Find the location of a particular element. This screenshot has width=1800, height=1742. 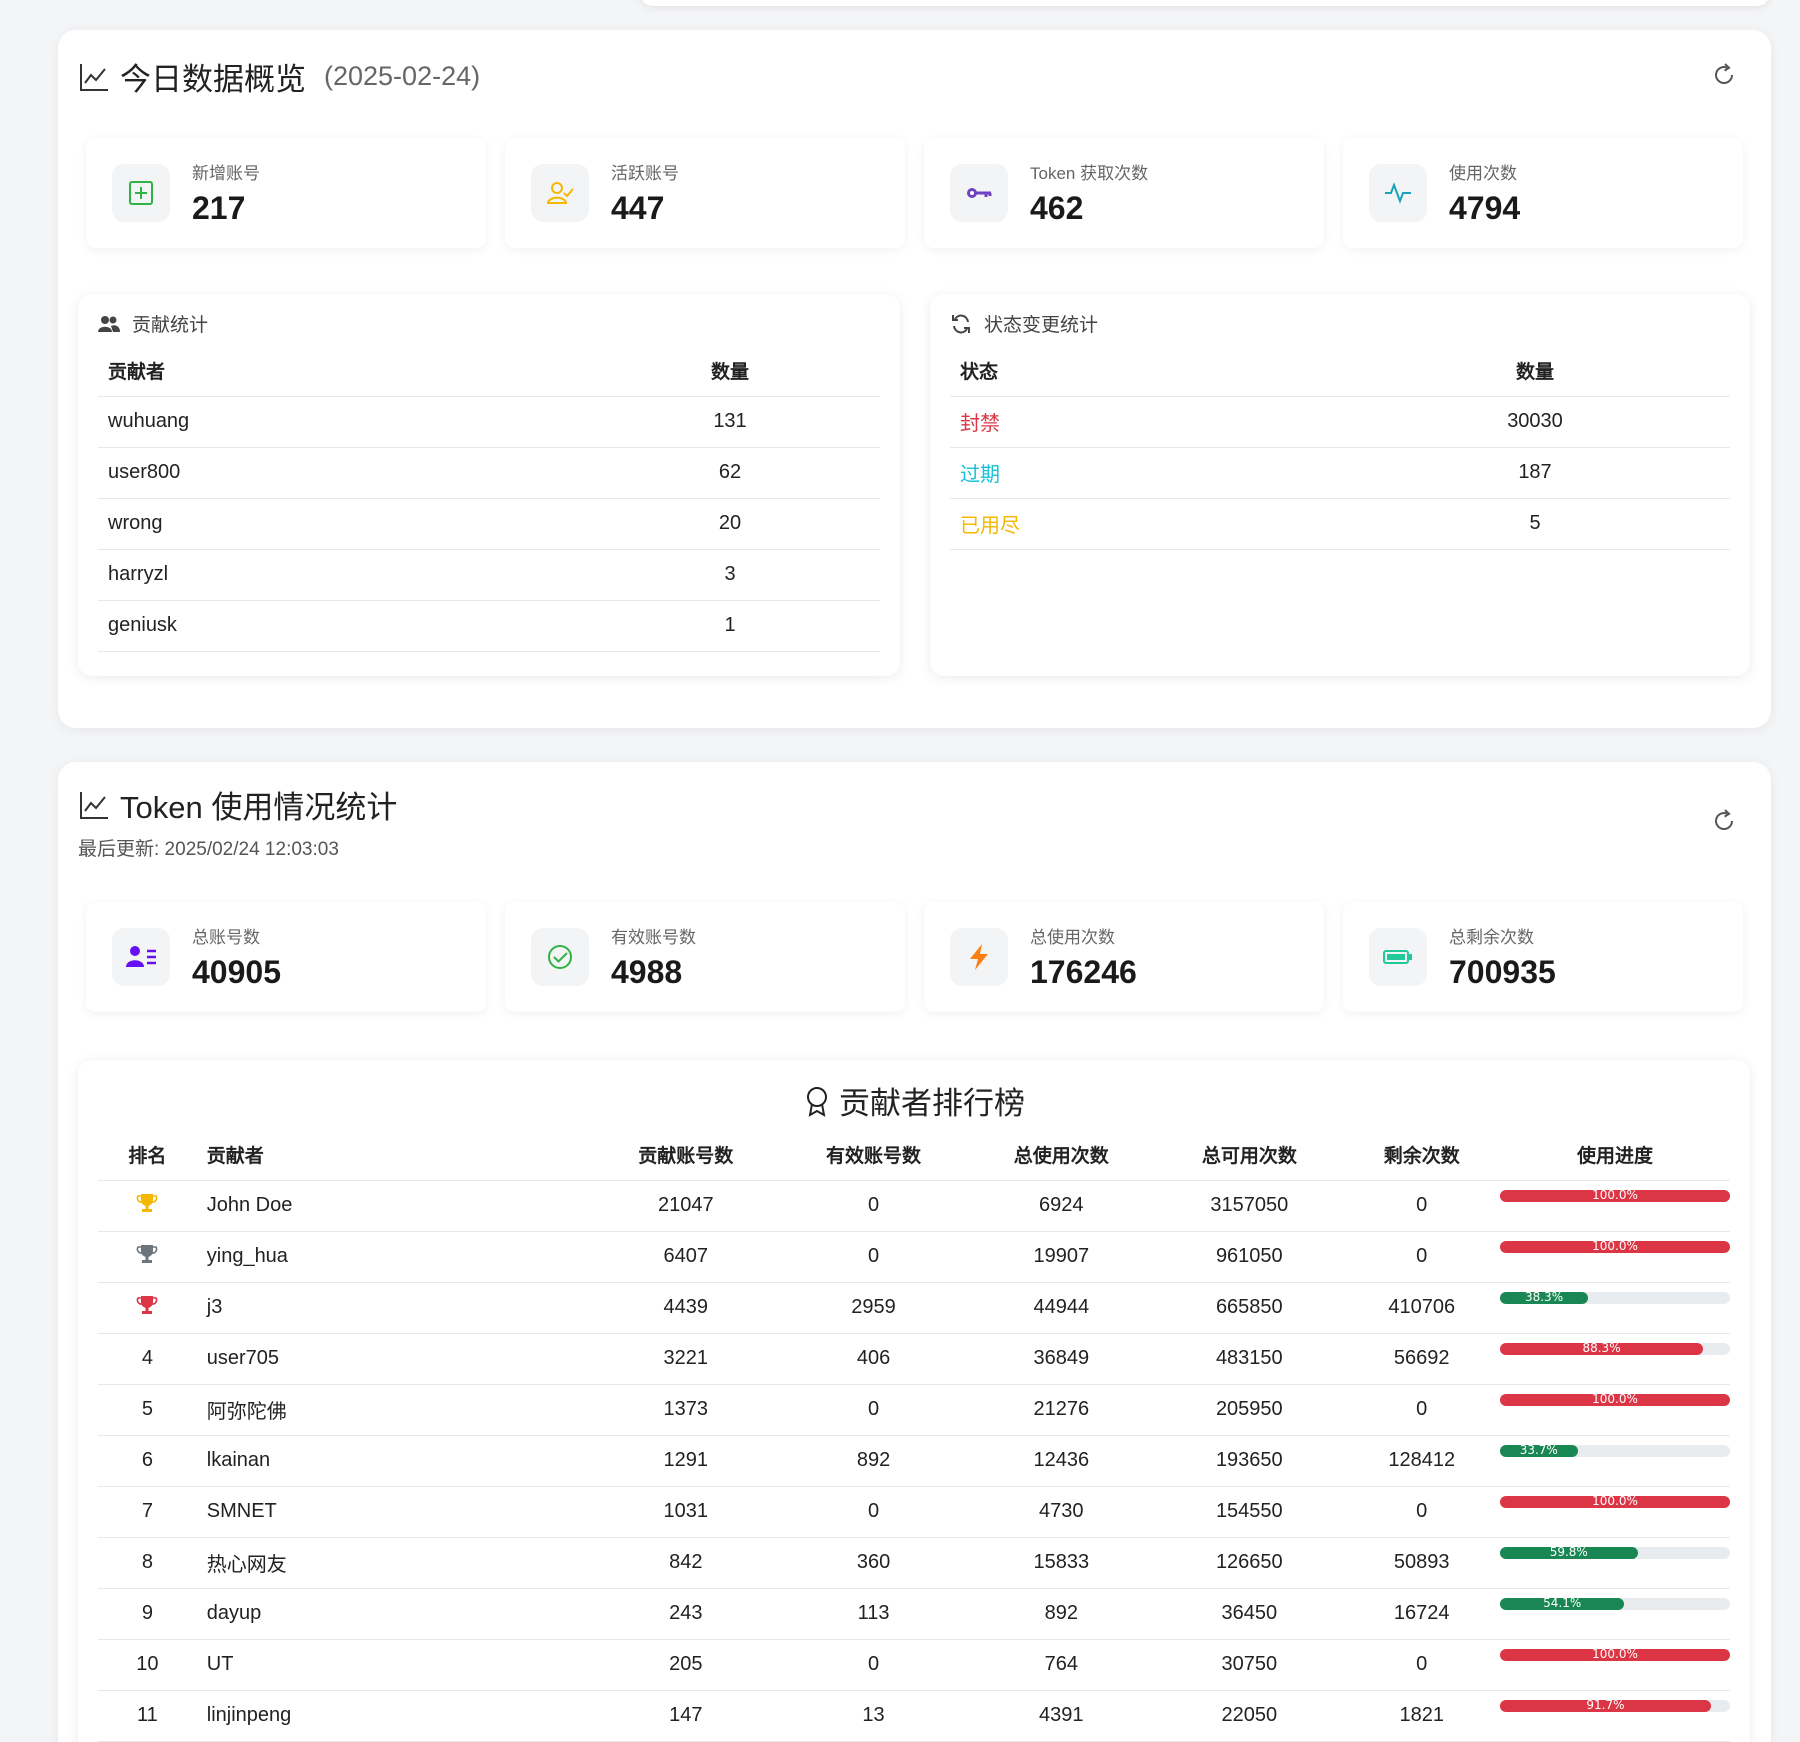

stat-total-remaining: 总剩余次数 700935 is located at coordinates (1543, 957).